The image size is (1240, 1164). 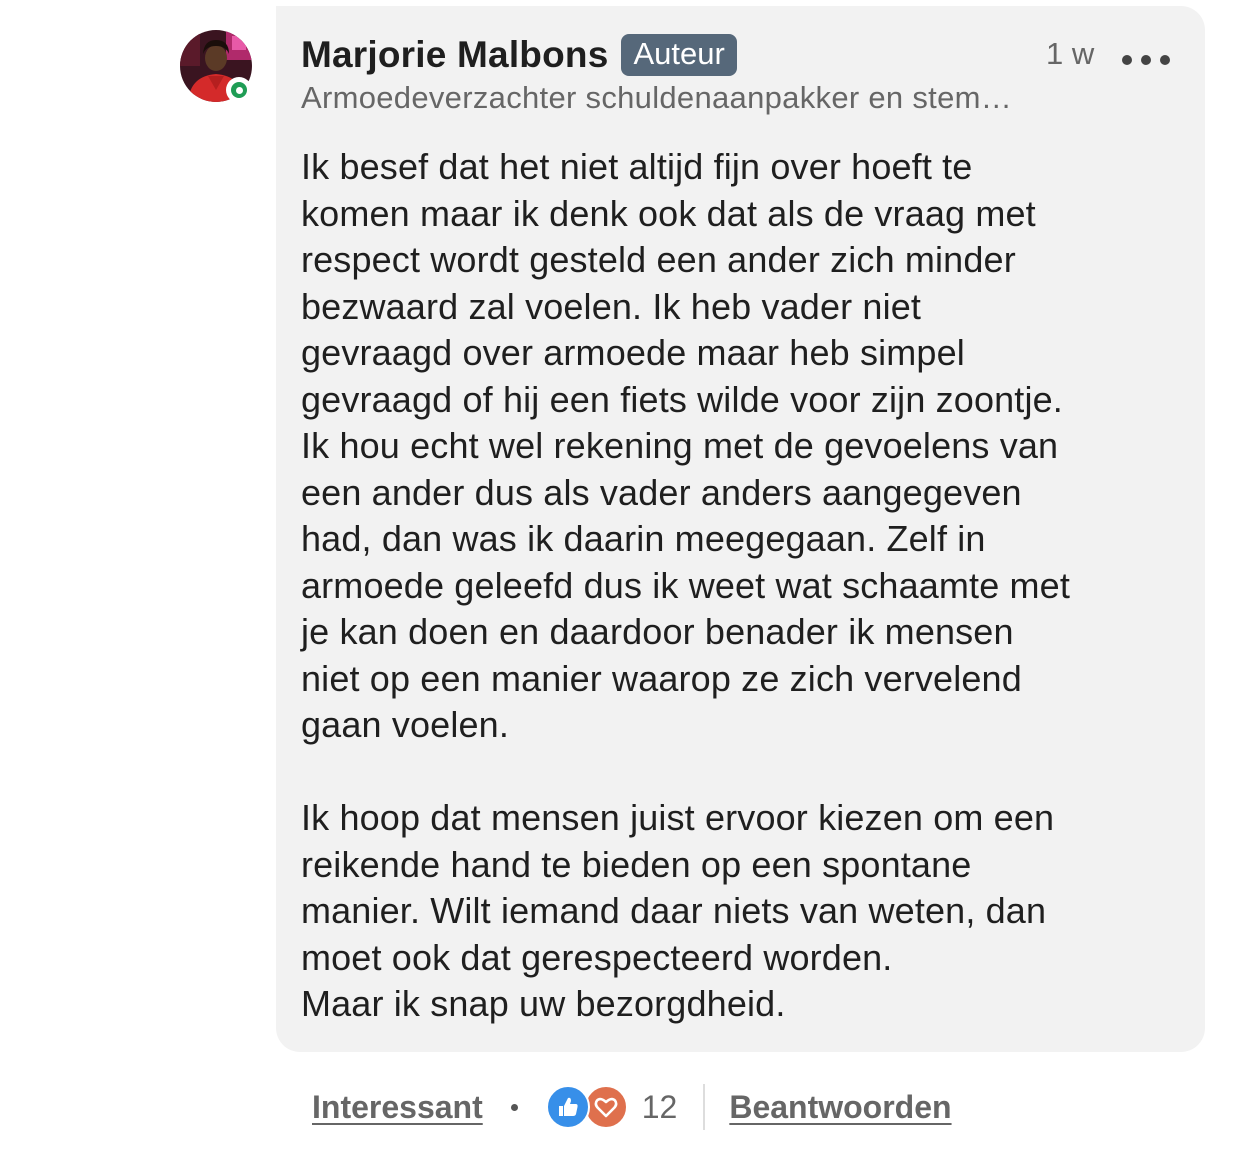 What do you see at coordinates (1070, 53) in the screenshot?
I see `comment-timestamp: 1 w` at bounding box center [1070, 53].